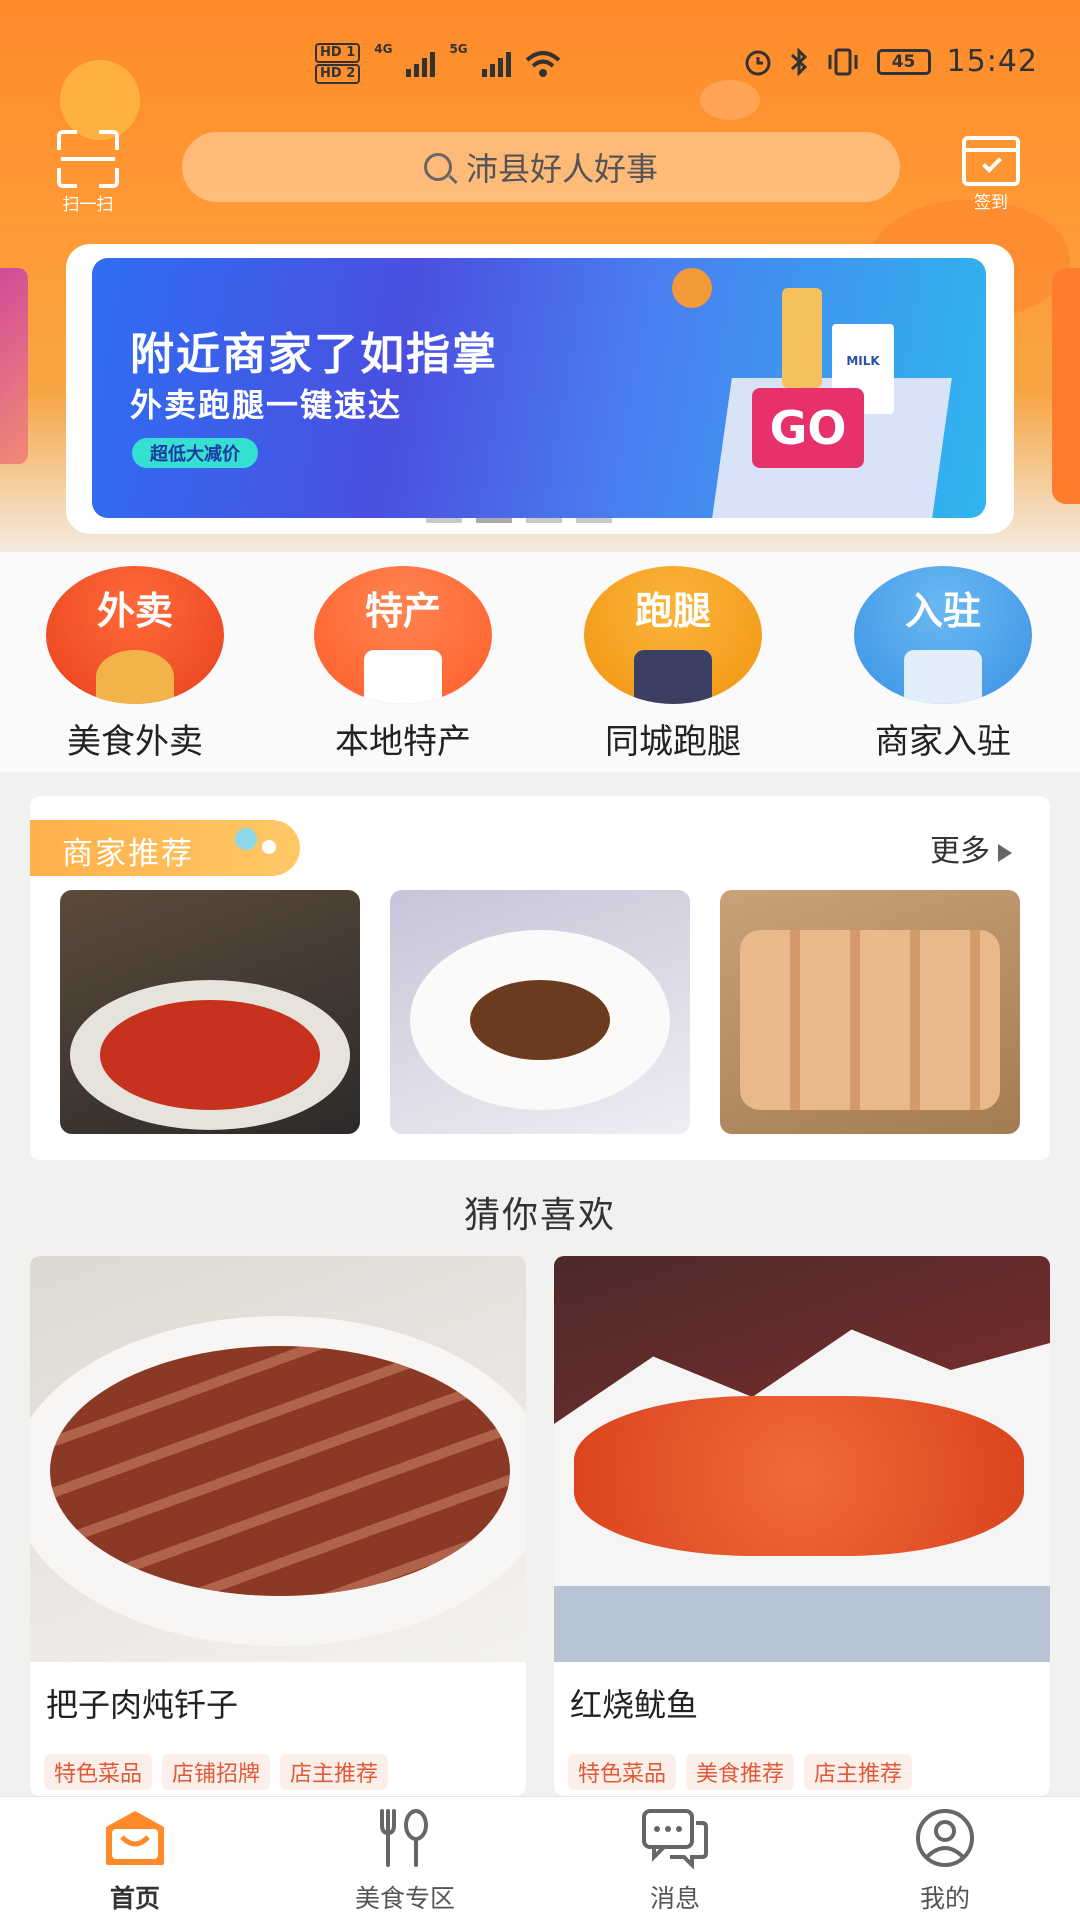  Describe the element at coordinates (843, 61) in the screenshot. I see `vibrate-icon` at that location.